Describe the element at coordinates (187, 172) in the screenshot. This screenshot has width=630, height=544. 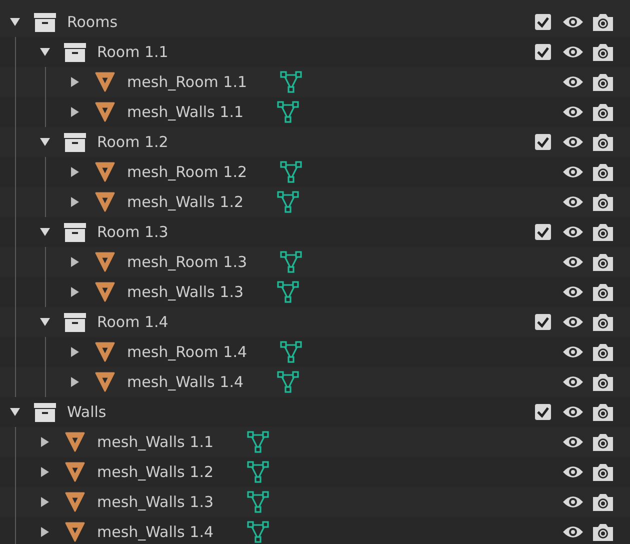
I see `item-name: mesh_Room 1.2` at that location.